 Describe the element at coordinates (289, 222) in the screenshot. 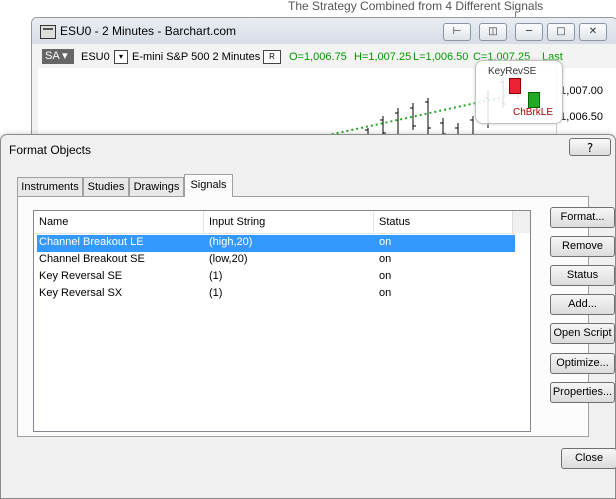

I see `column-header-input-string: Input String` at that location.